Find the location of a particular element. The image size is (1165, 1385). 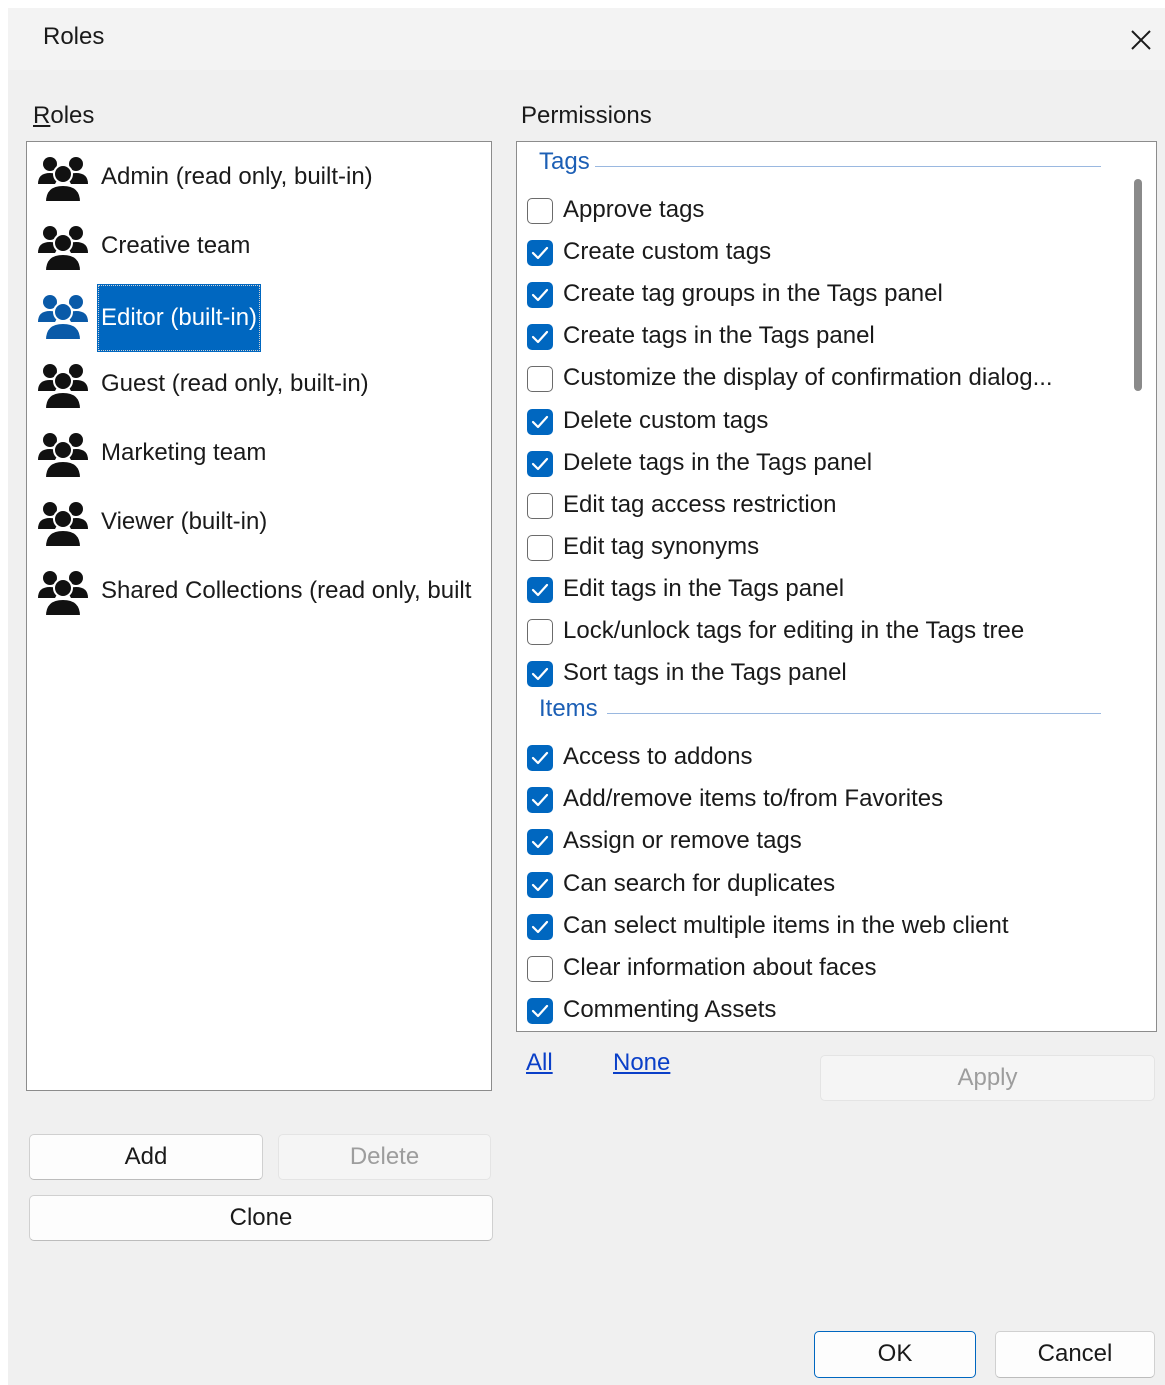

role-item: Marketing team is located at coordinates (263, 453).